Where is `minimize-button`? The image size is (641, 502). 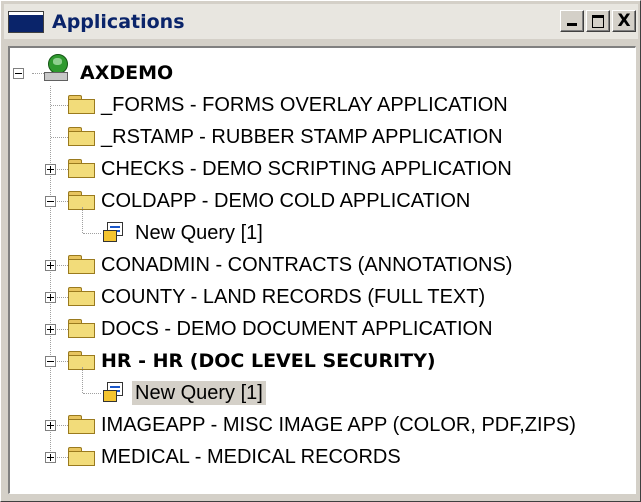 minimize-button is located at coordinates (572, 21).